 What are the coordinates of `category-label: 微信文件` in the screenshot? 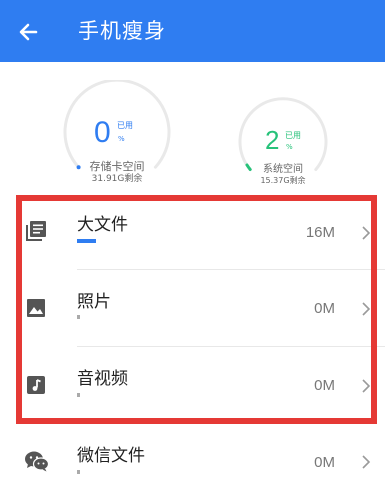 It's located at (111, 456).